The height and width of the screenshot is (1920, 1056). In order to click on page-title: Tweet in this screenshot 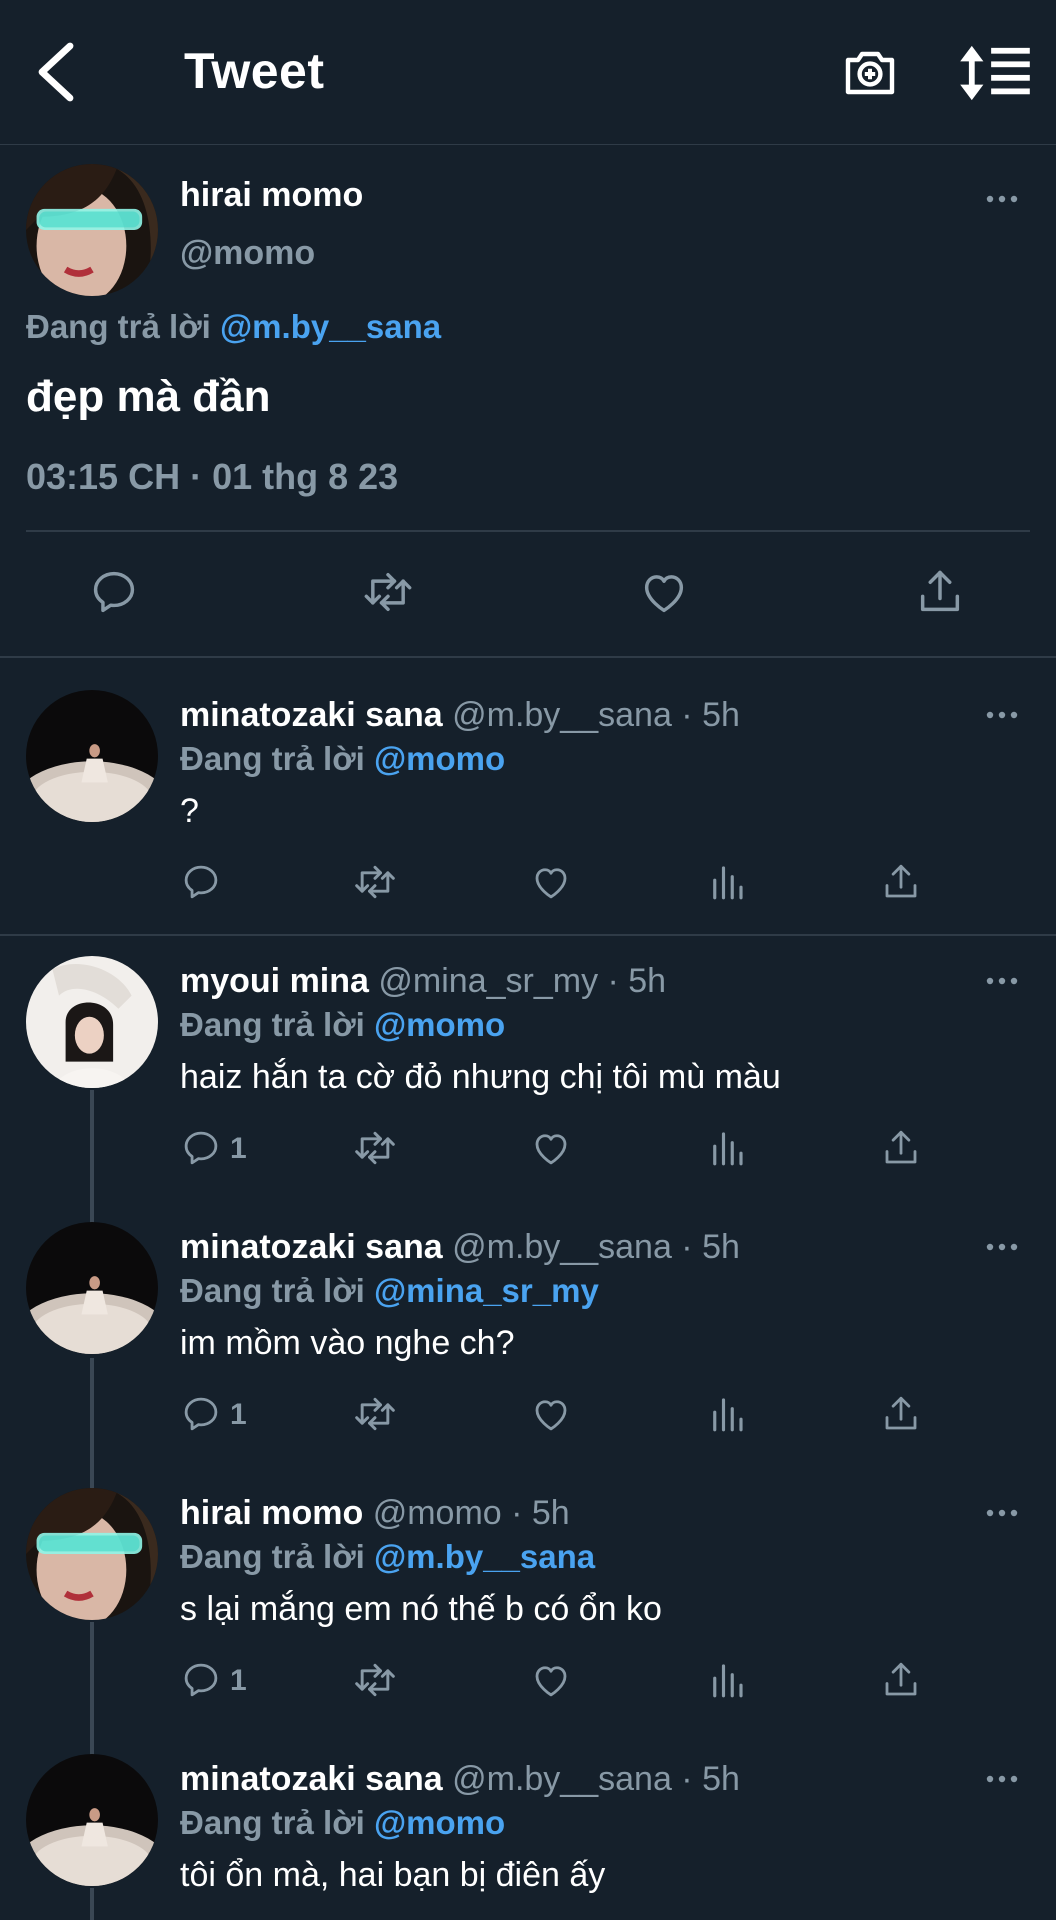, I will do `click(254, 71)`.